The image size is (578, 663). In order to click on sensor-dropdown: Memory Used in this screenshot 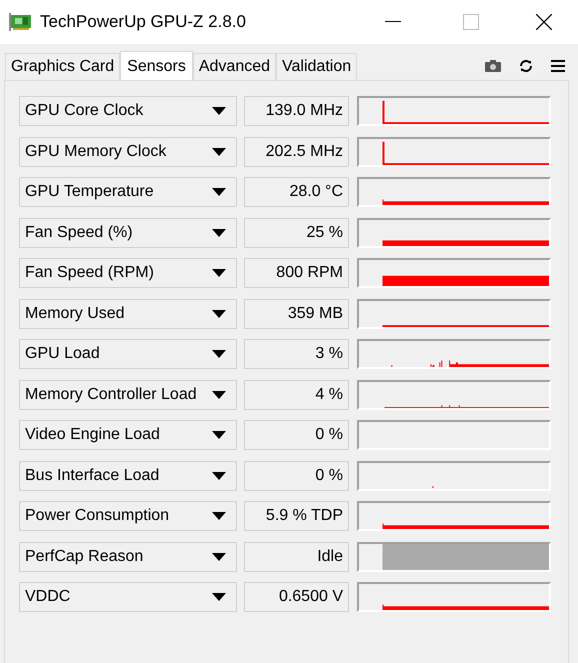, I will do `click(128, 313)`.